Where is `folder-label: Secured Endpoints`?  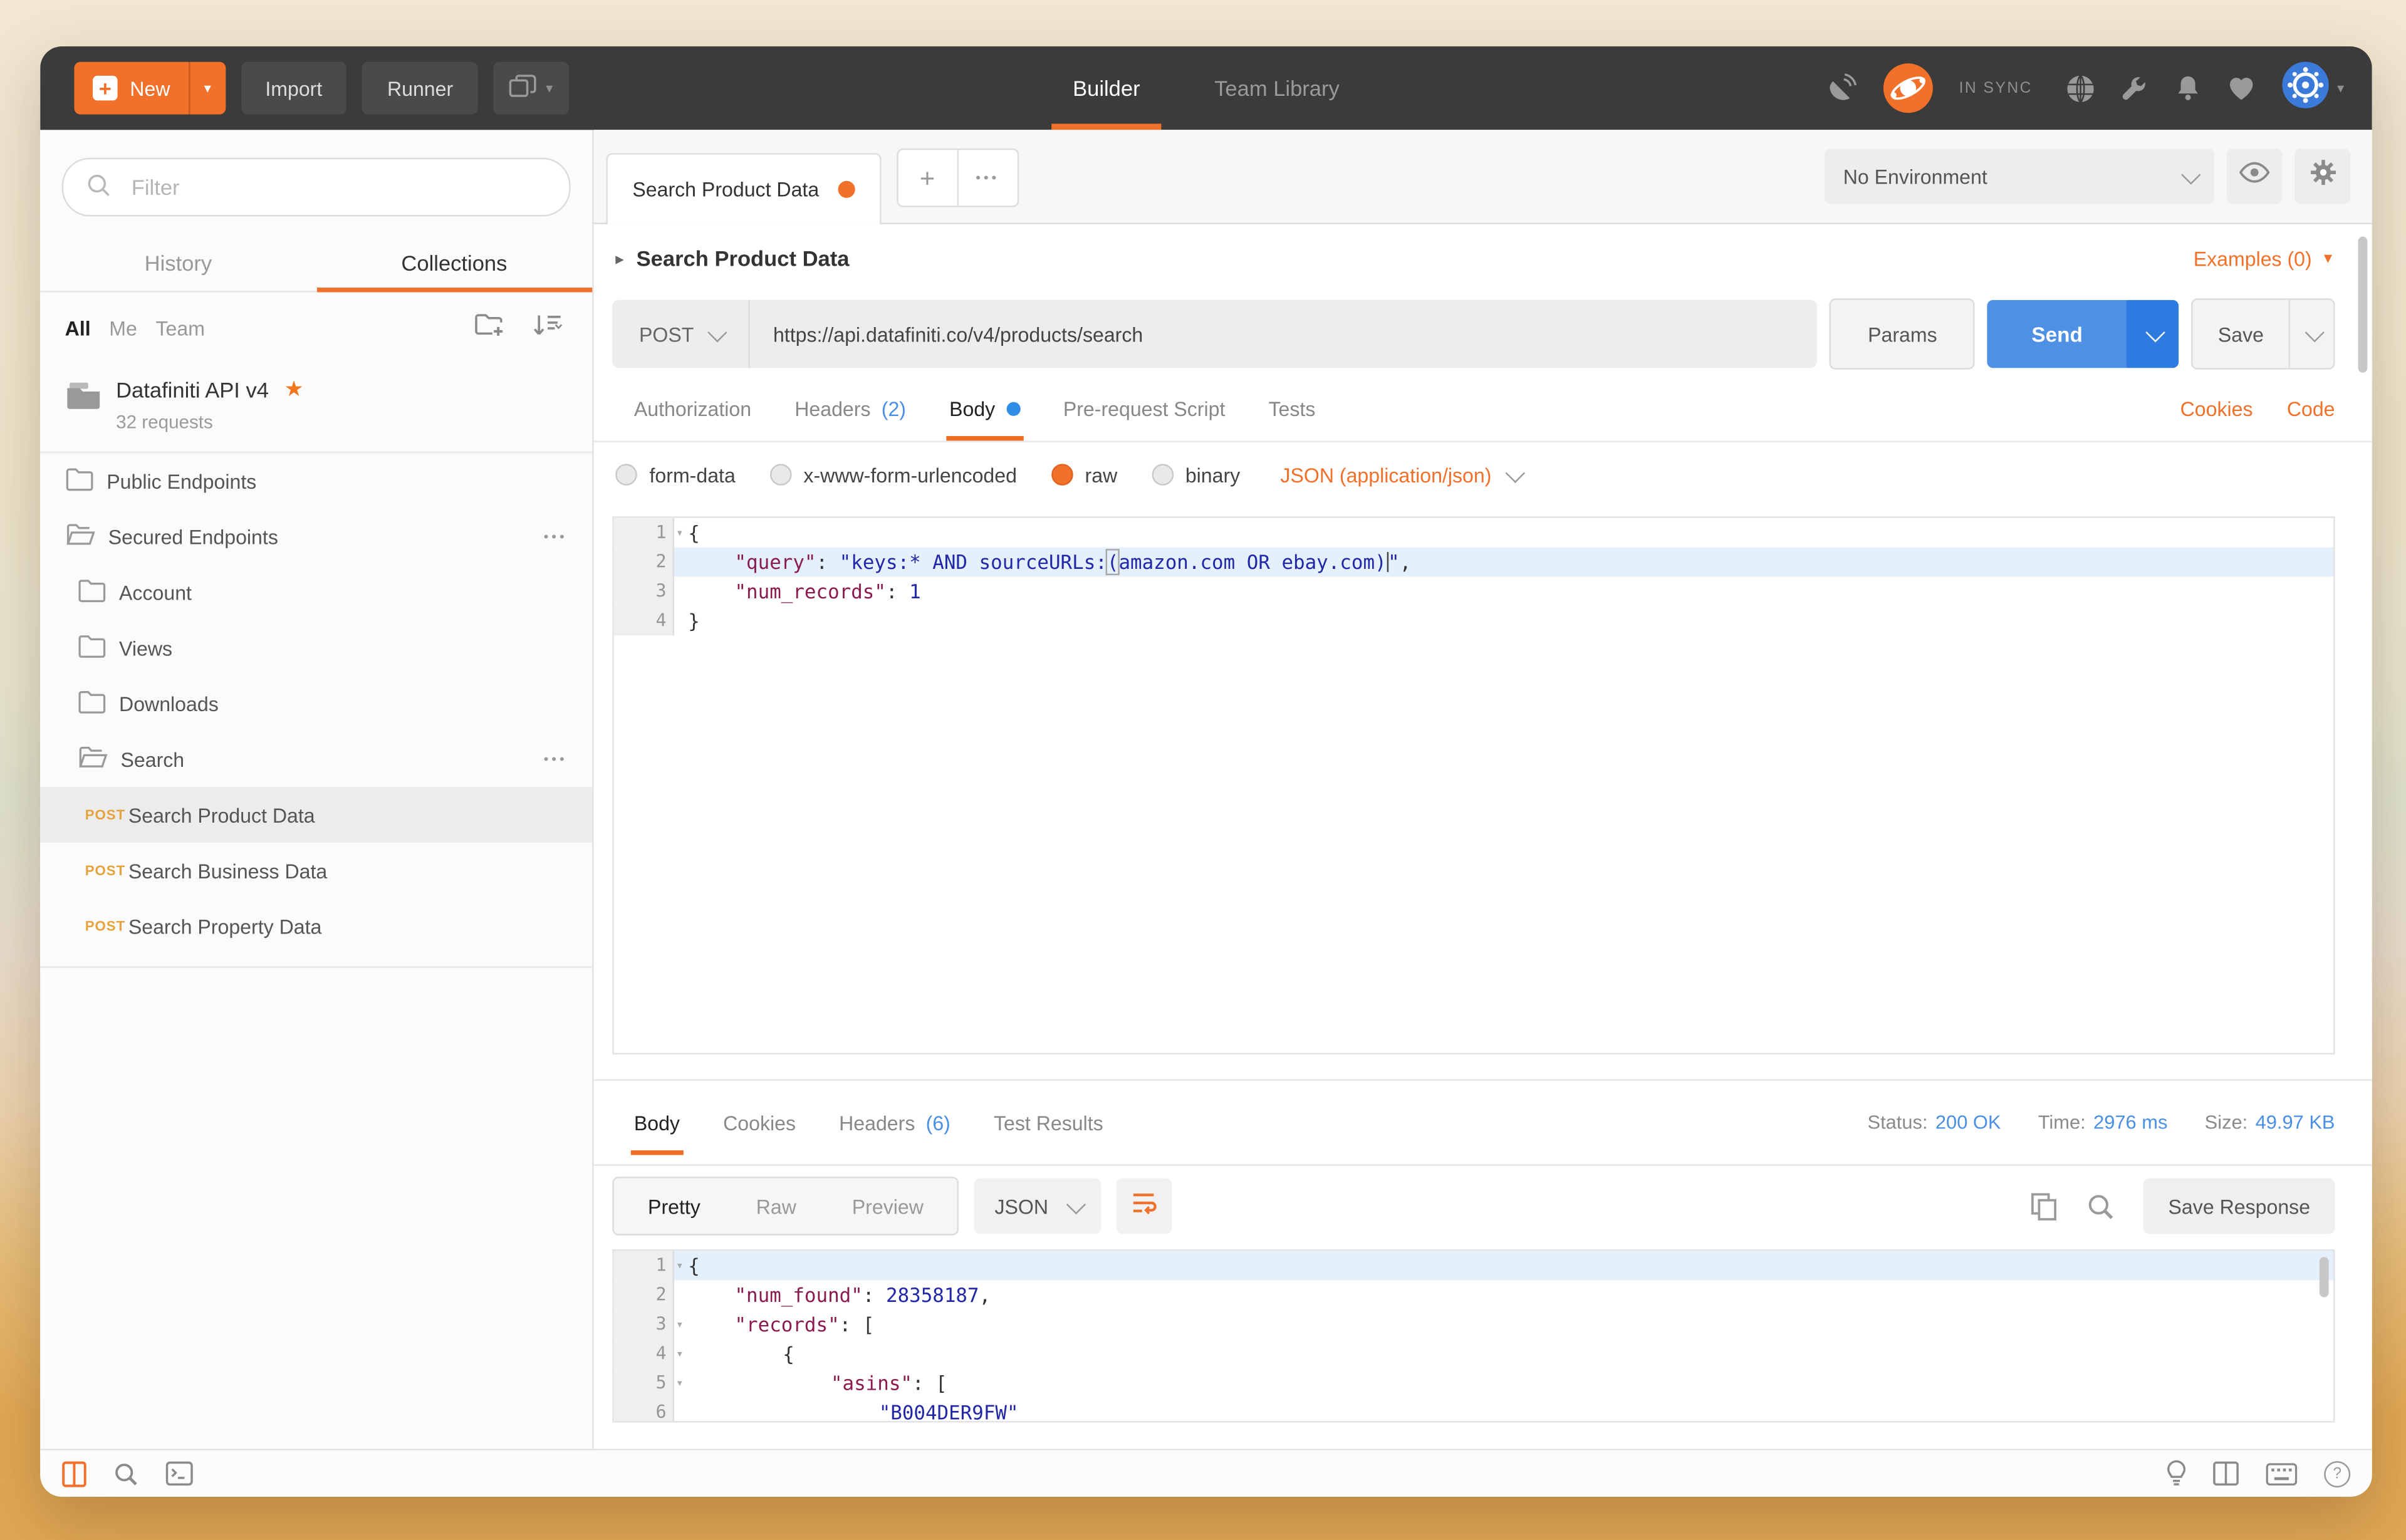 folder-label: Secured Endpoints is located at coordinates (193, 536).